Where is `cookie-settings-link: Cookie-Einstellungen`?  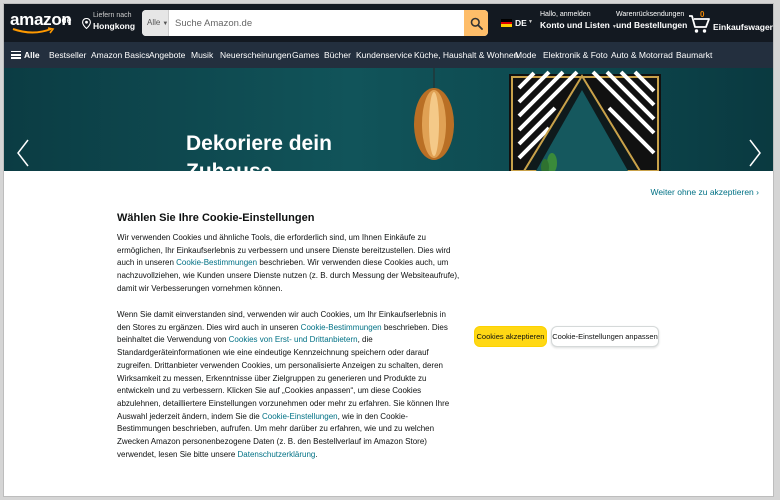 cookie-settings-link: Cookie-Einstellungen is located at coordinates (300, 416).